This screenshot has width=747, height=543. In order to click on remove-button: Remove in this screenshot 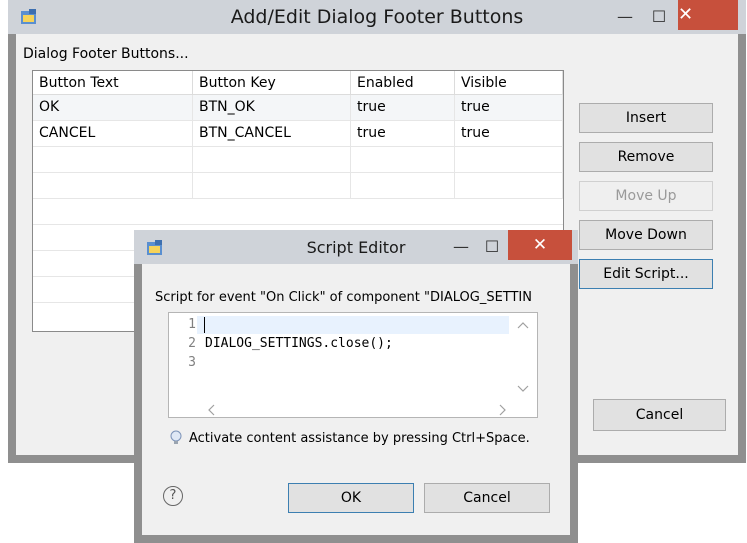, I will do `click(646, 157)`.